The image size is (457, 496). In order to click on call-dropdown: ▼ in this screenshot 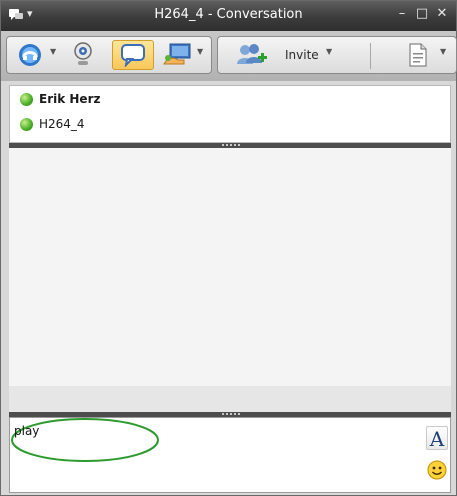, I will do `click(53, 51)`.